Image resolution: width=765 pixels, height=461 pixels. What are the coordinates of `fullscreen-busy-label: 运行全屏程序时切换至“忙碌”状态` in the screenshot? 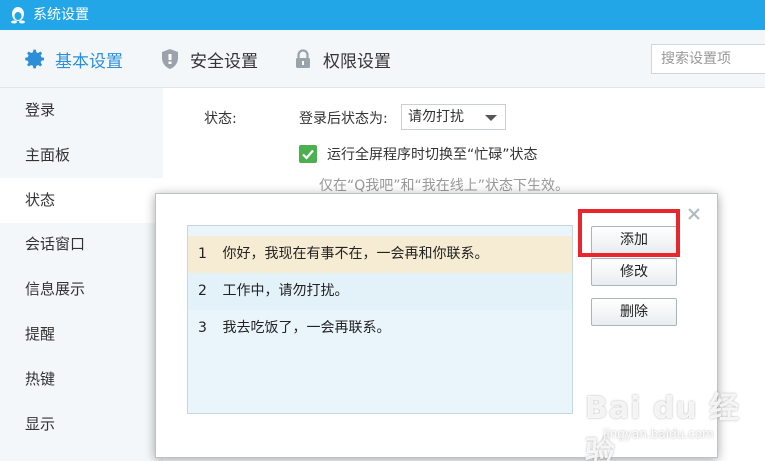 It's located at (432, 155).